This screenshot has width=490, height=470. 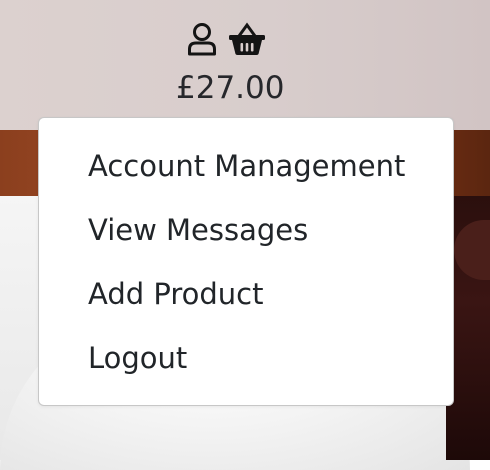 I want to click on user-icon, so click(x=202, y=39).